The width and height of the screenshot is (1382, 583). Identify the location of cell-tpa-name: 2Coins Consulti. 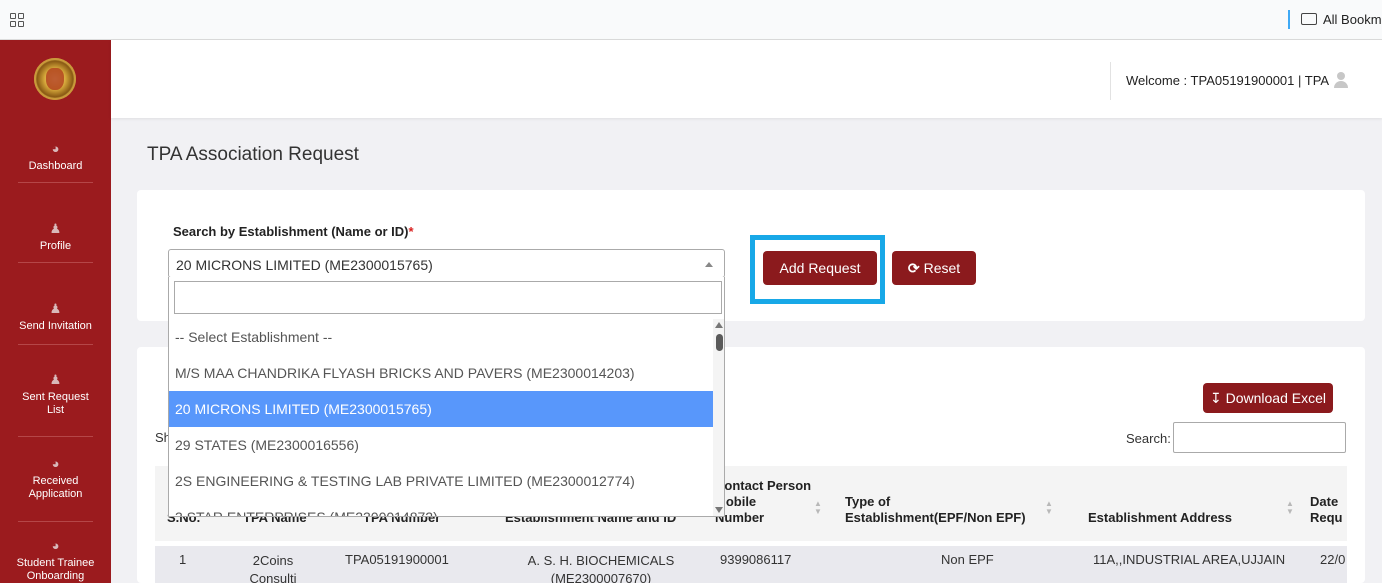
(273, 568).